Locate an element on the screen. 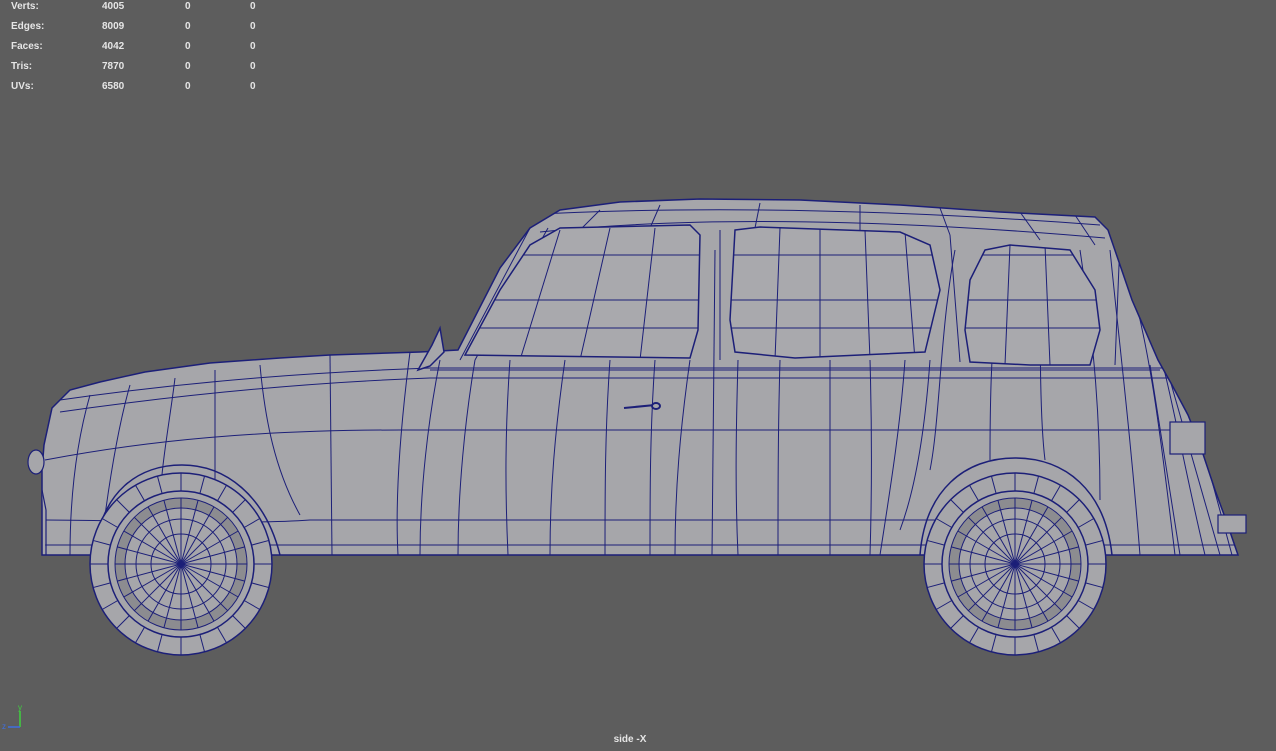  rear-door-window is located at coordinates (835, 292).